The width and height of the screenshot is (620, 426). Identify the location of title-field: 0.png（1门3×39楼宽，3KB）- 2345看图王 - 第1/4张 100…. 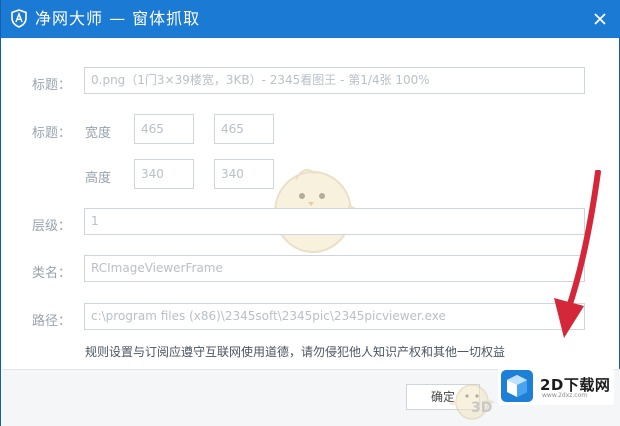
(334, 80).